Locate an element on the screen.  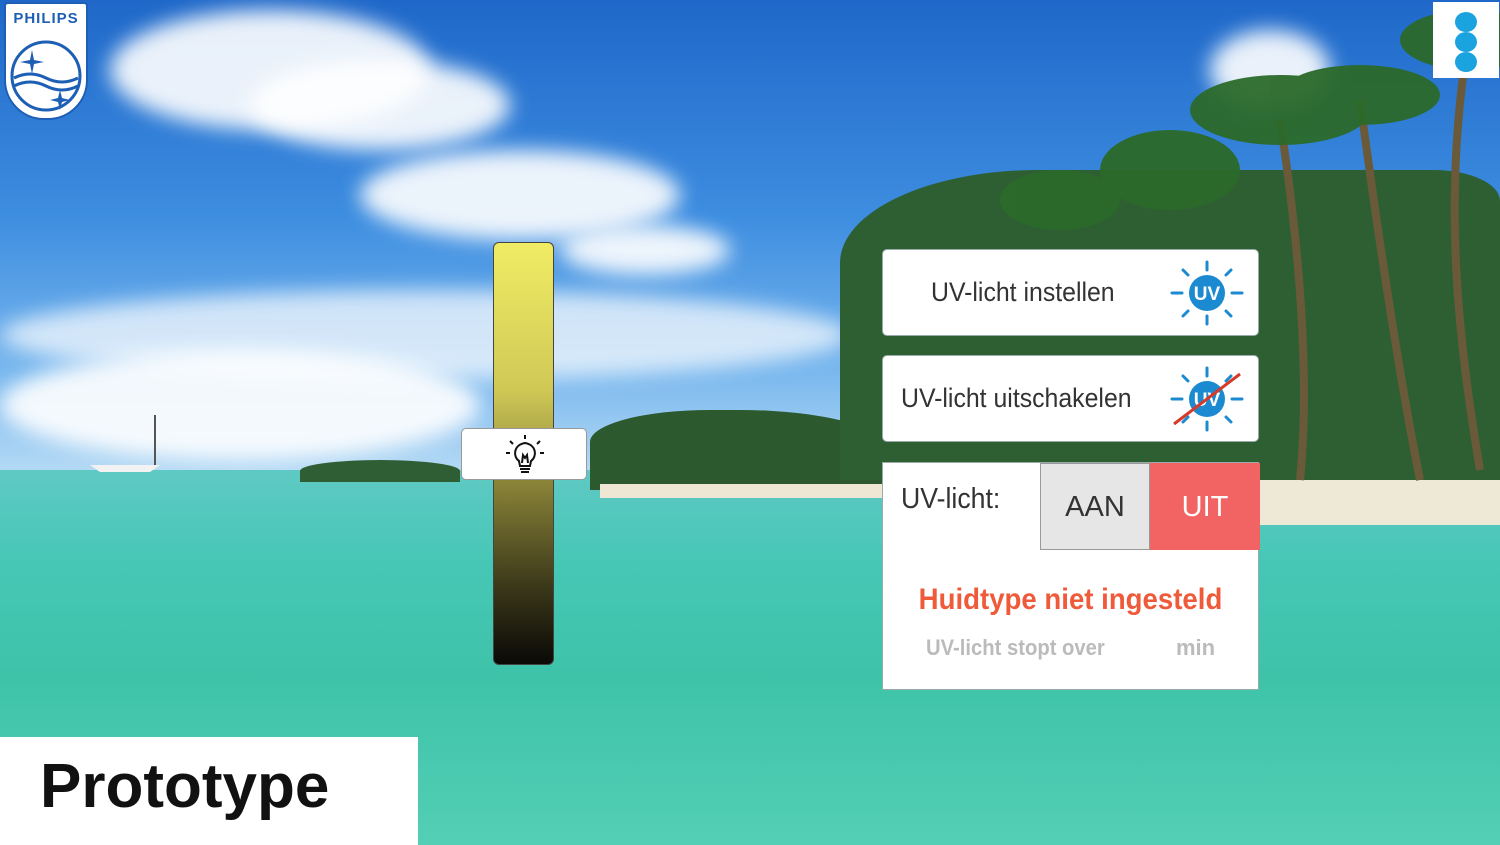
disable-uv-light-button: UV-licht uitschakelen UV is located at coordinates (1070, 398).